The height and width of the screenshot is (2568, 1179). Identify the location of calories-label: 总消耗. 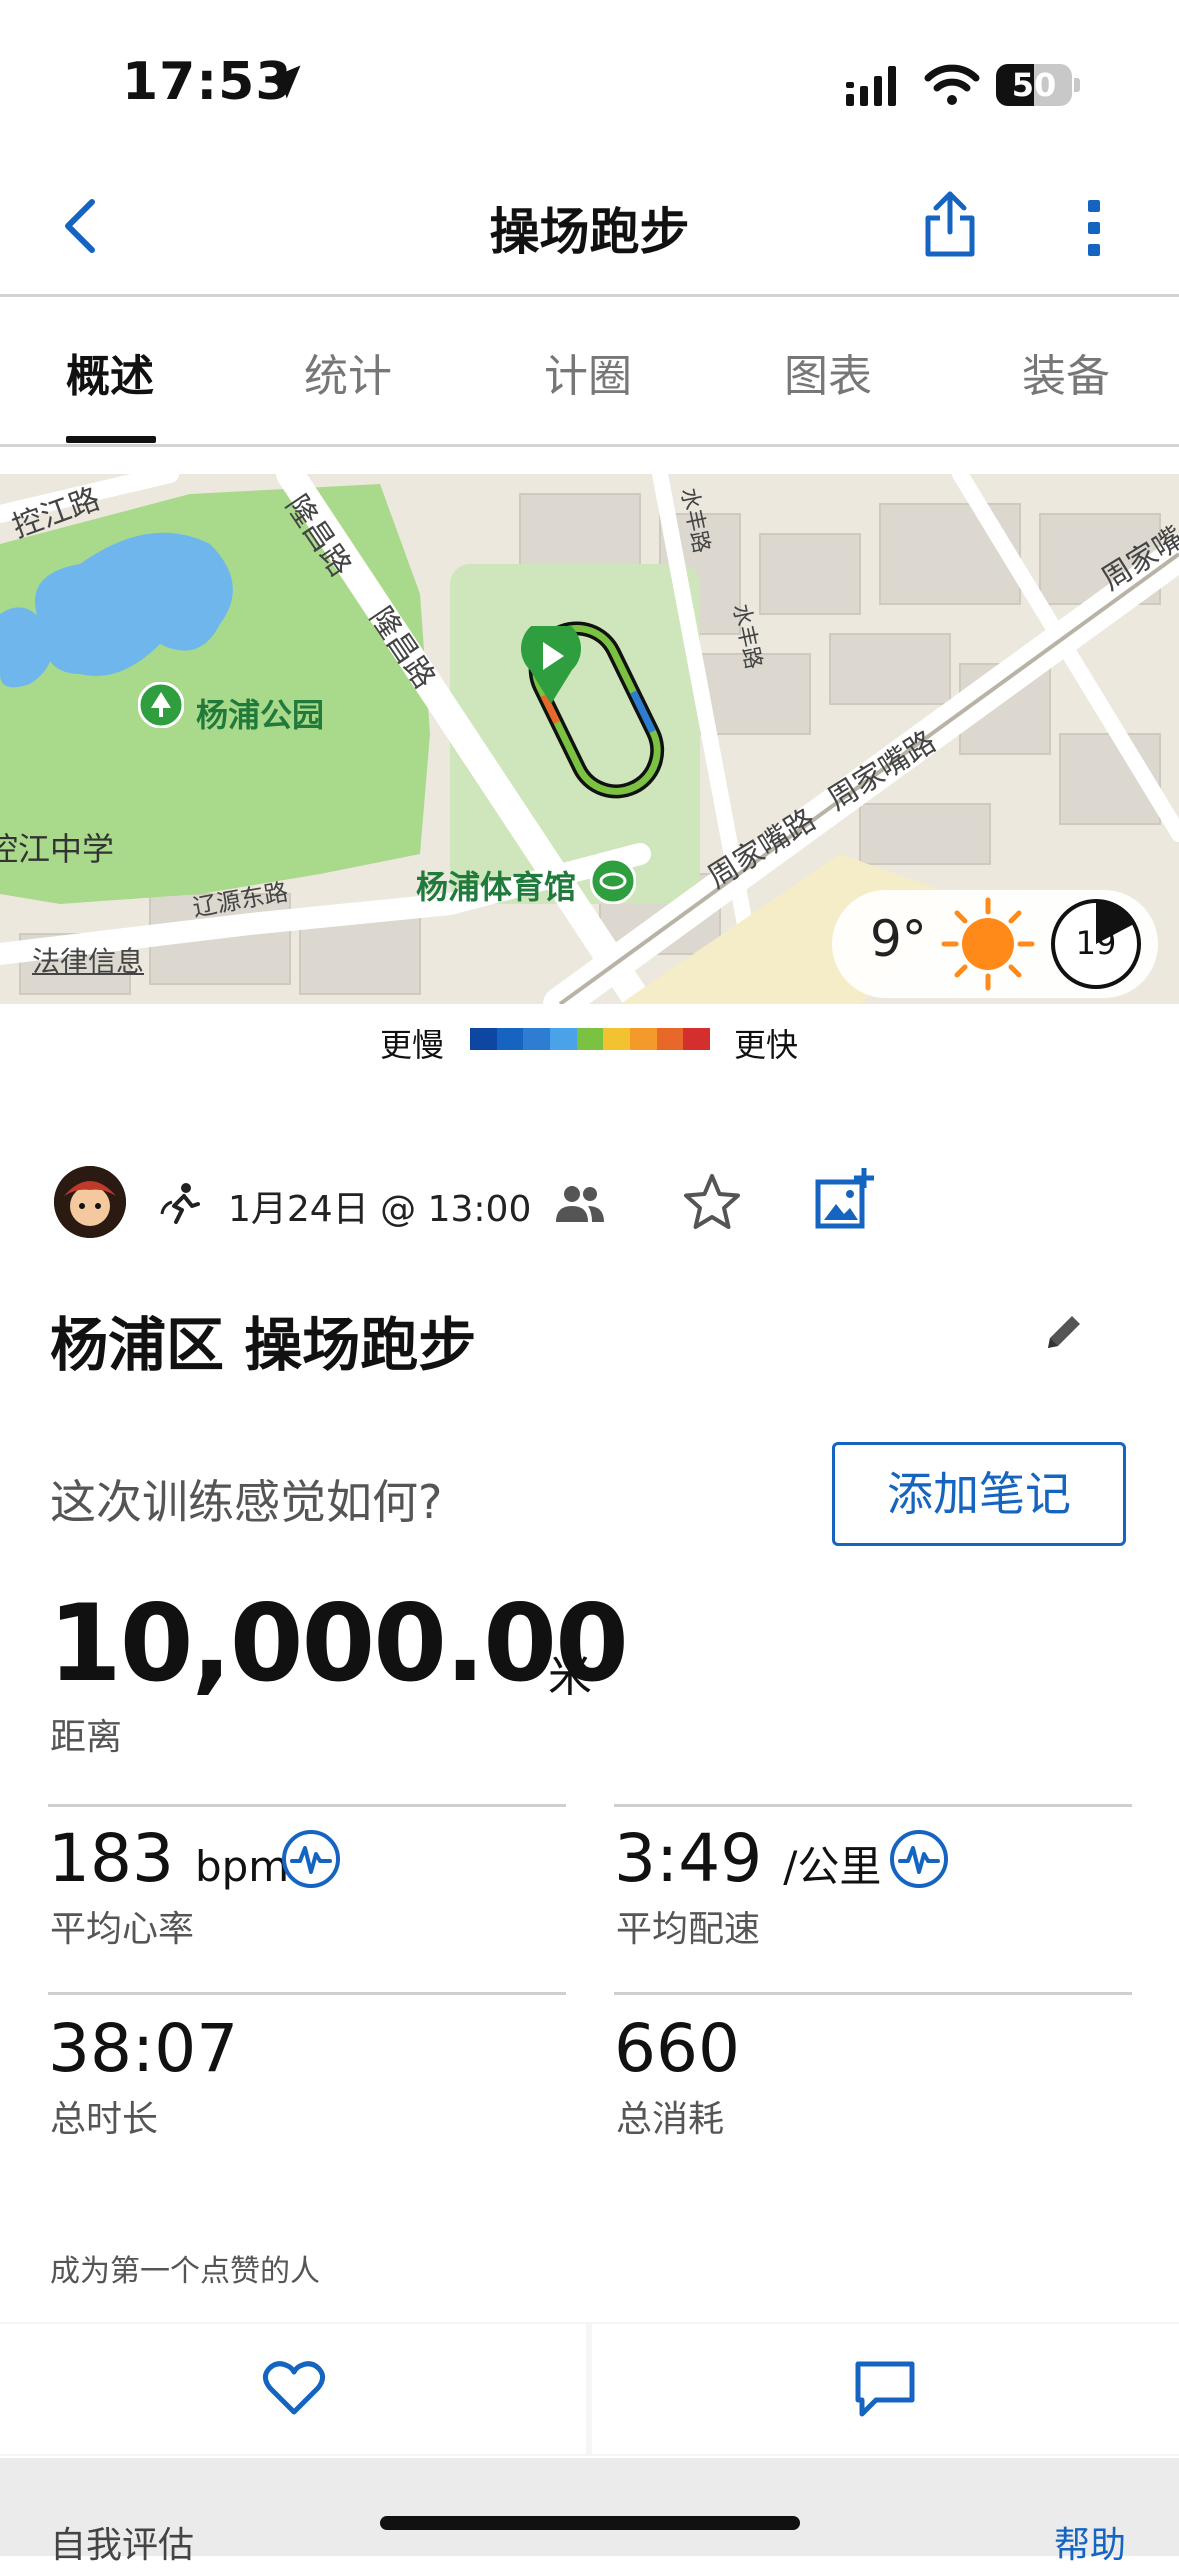
(670, 2119).